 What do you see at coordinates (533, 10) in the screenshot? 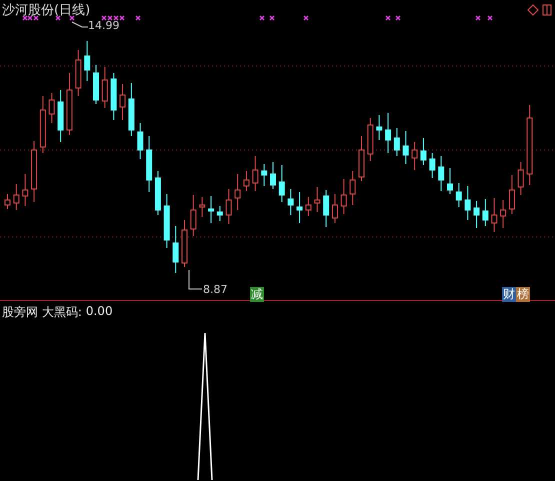
I see `diamond-icon` at bounding box center [533, 10].